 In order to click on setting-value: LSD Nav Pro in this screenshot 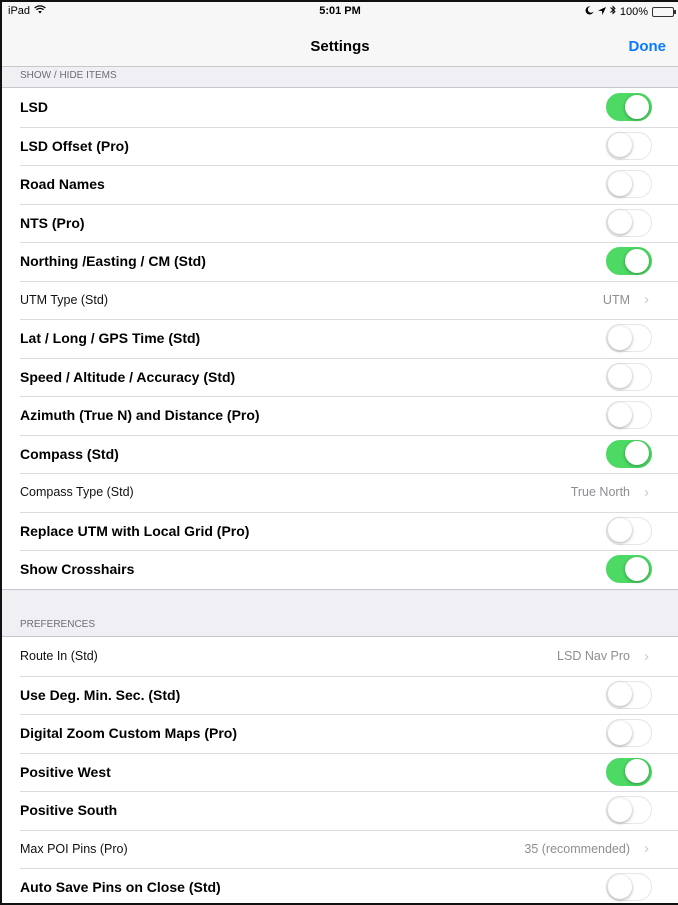, I will do `click(593, 656)`.